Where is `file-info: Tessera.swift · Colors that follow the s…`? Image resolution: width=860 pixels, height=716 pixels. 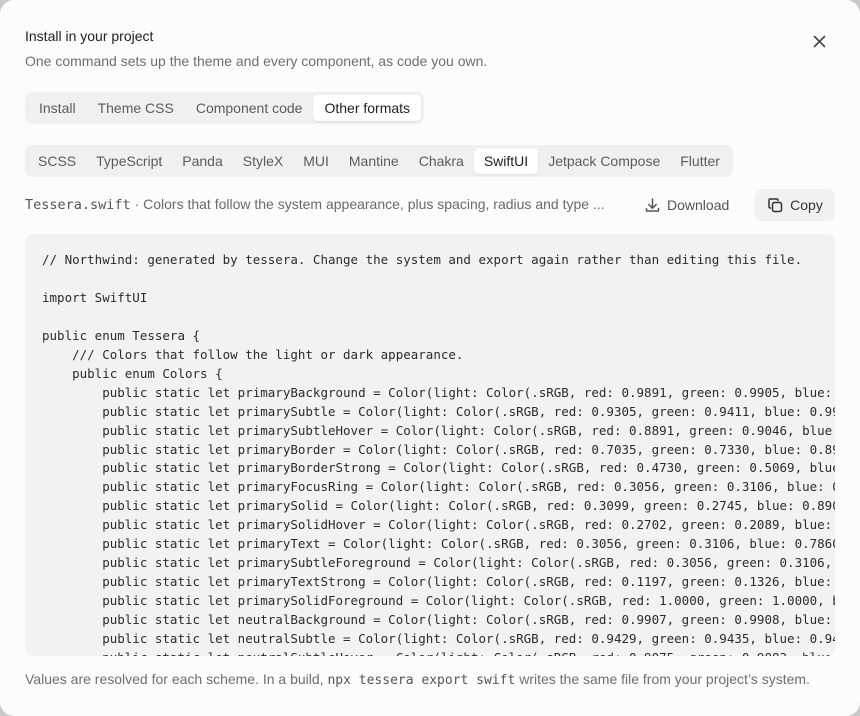 file-info: Tessera.swift · Colors that follow the s… is located at coordinates (322, 204).